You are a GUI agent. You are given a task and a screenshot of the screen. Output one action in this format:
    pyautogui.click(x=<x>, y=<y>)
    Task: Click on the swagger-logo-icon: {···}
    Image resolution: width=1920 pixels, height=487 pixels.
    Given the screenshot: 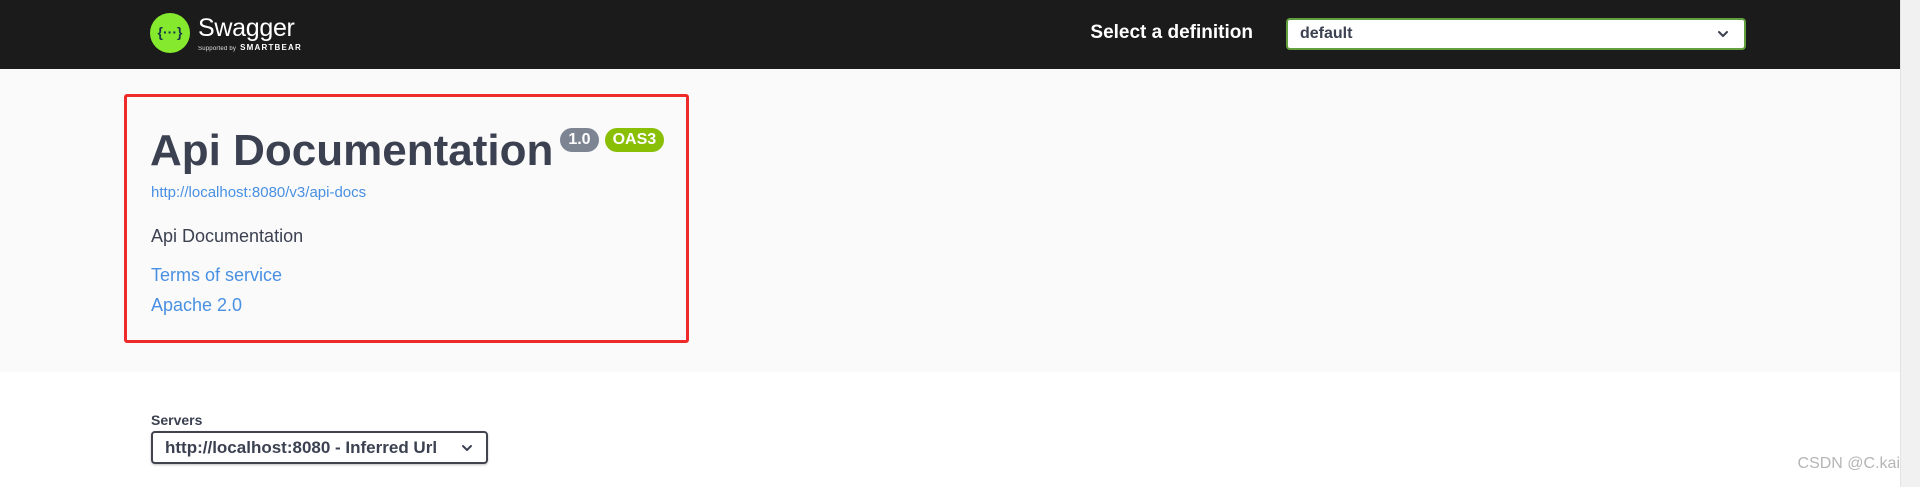 What is the action you would take?
    pyautogui.click(x=170, y=33)
    